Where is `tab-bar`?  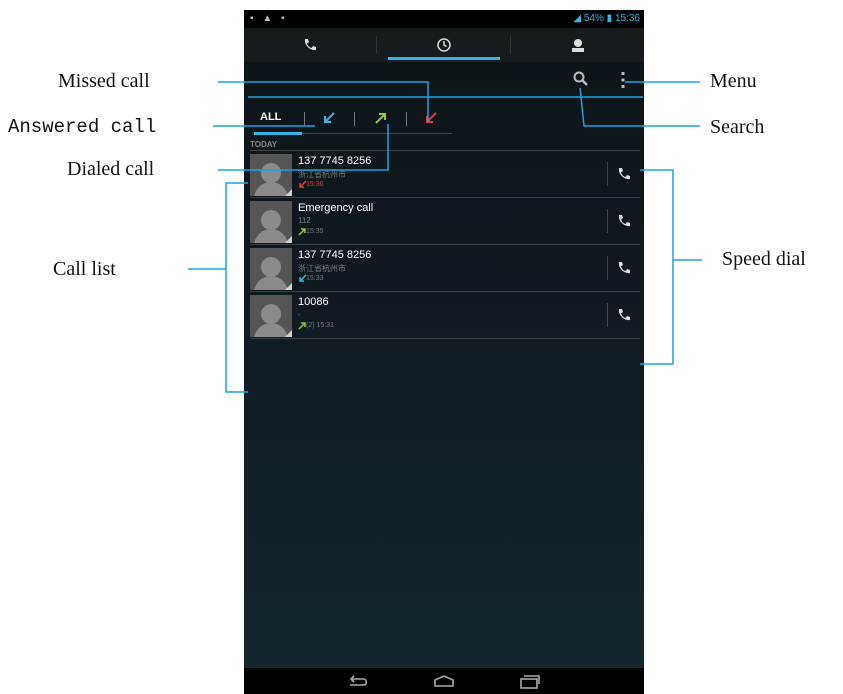 tab-bar is located at coordinates (444, 45).